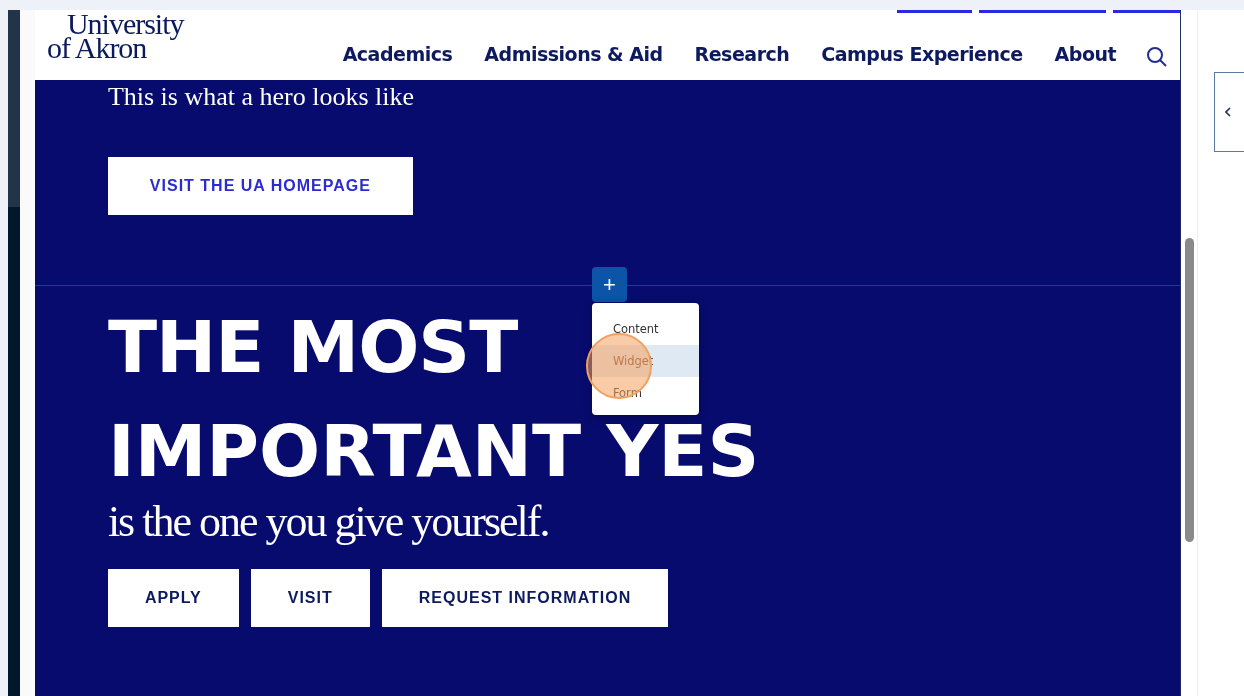 The width and height of the screenshot is (1244, 696). I want to click on homepage-button: VISIT THE UA HOMEPAGE, so click(260, 186).